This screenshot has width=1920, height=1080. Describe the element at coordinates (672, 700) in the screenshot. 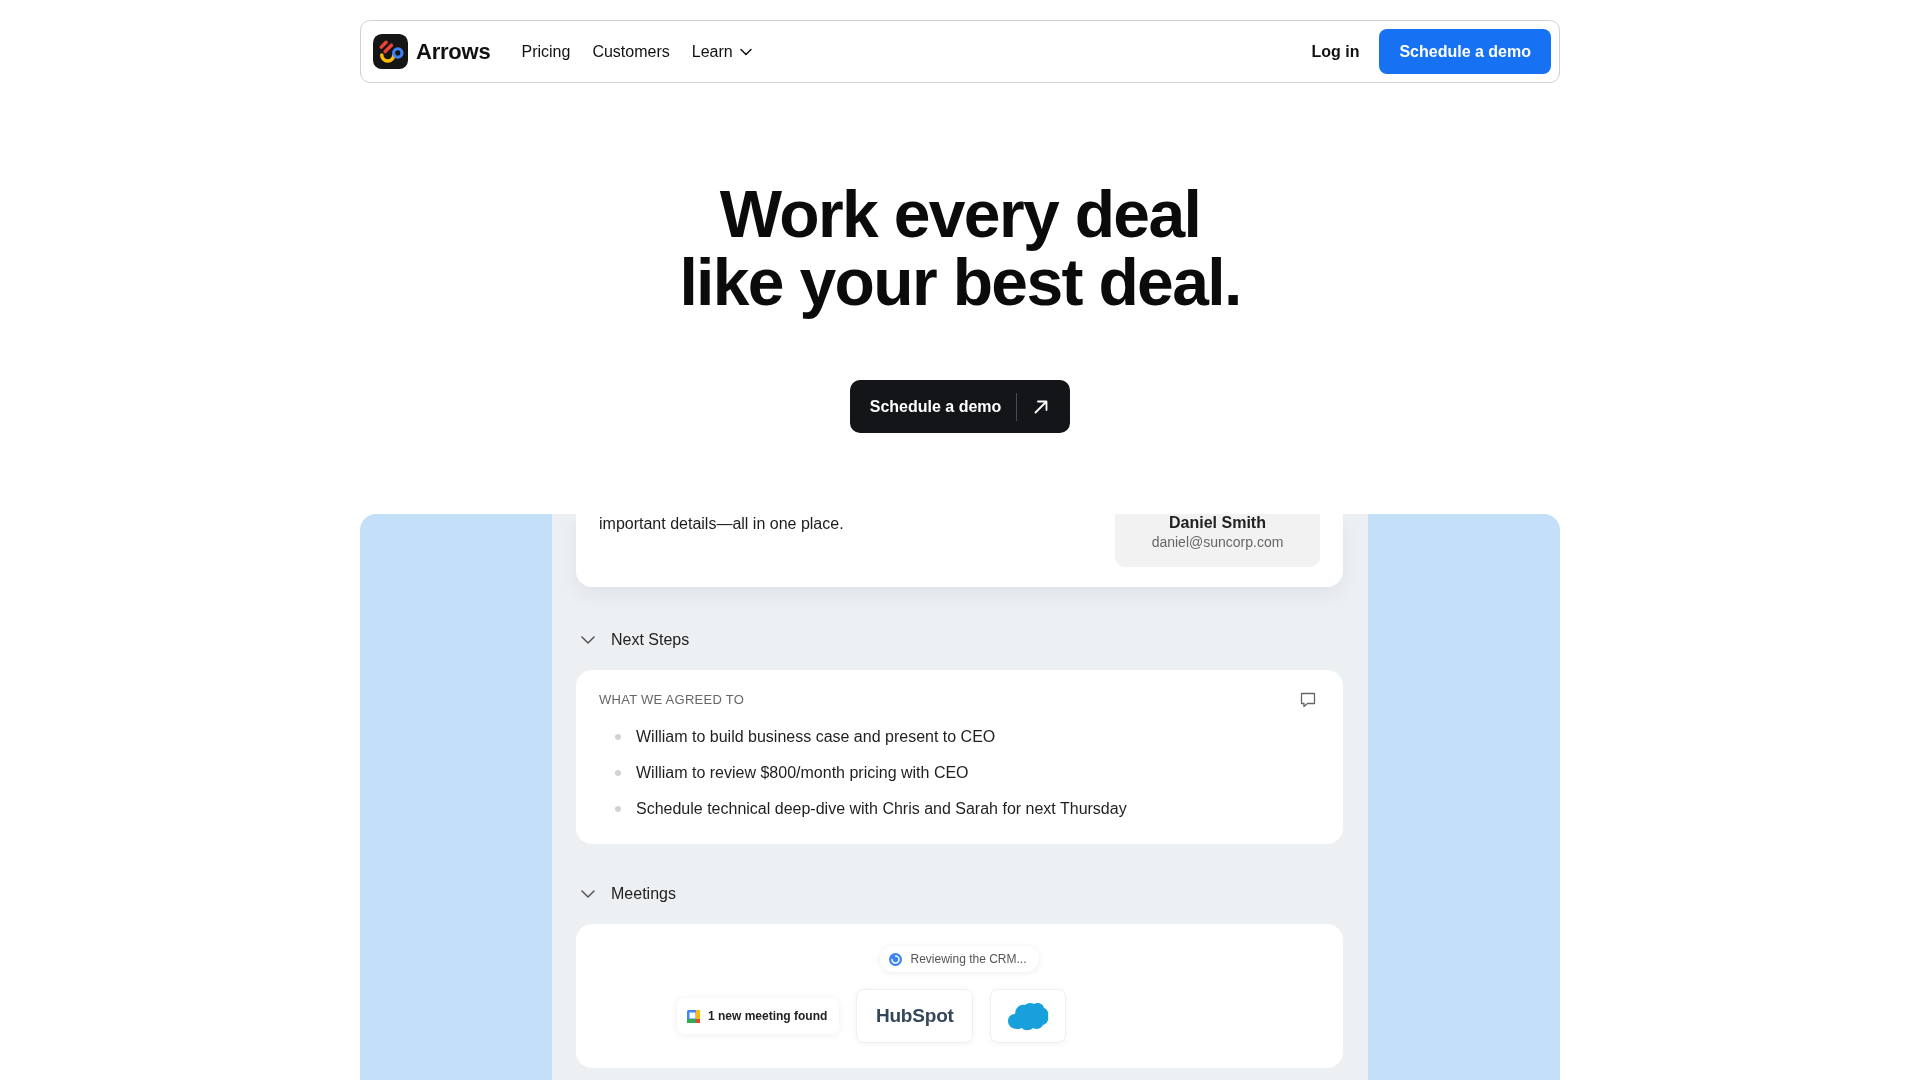

I see `section-label: WHAT WE AGREED TO` at that location.